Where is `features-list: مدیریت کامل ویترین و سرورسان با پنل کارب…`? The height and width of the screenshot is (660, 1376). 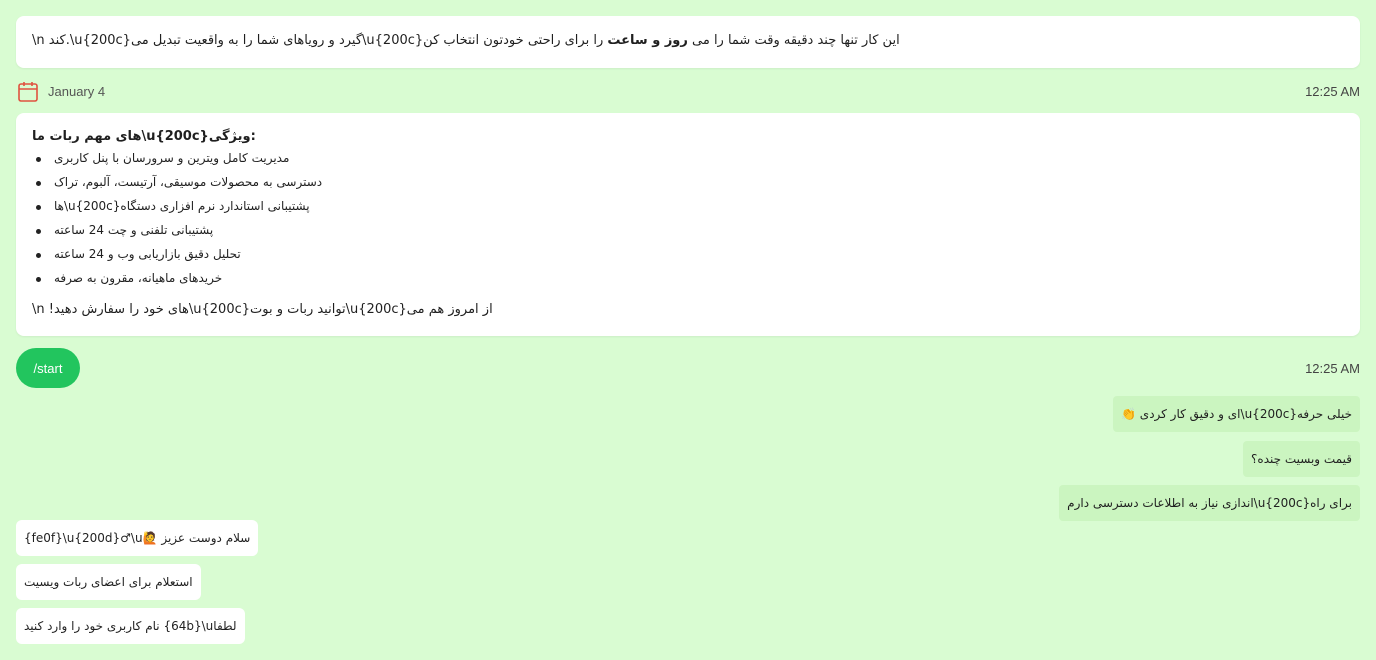
features-list: مدیریت کامل ویترین و سرورسان با پنل کارب… is located at coordinates (179, 223).